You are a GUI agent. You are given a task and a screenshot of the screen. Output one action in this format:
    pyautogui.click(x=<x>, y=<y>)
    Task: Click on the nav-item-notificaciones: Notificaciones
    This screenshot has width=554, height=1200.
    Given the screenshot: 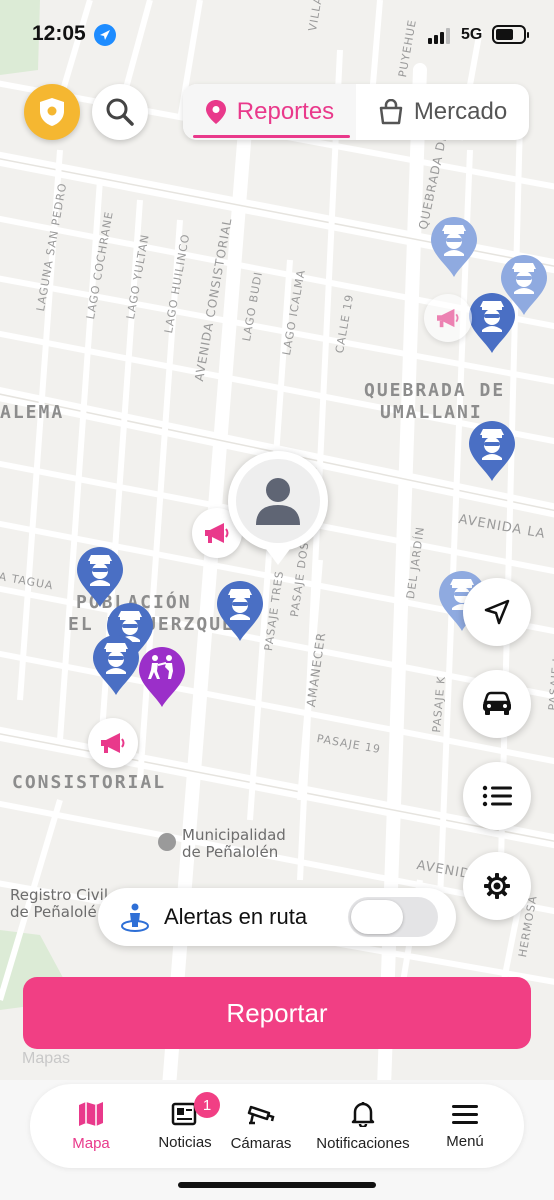 What is the action you would take?
    pyautogui.click(x=363, y=1126)
    